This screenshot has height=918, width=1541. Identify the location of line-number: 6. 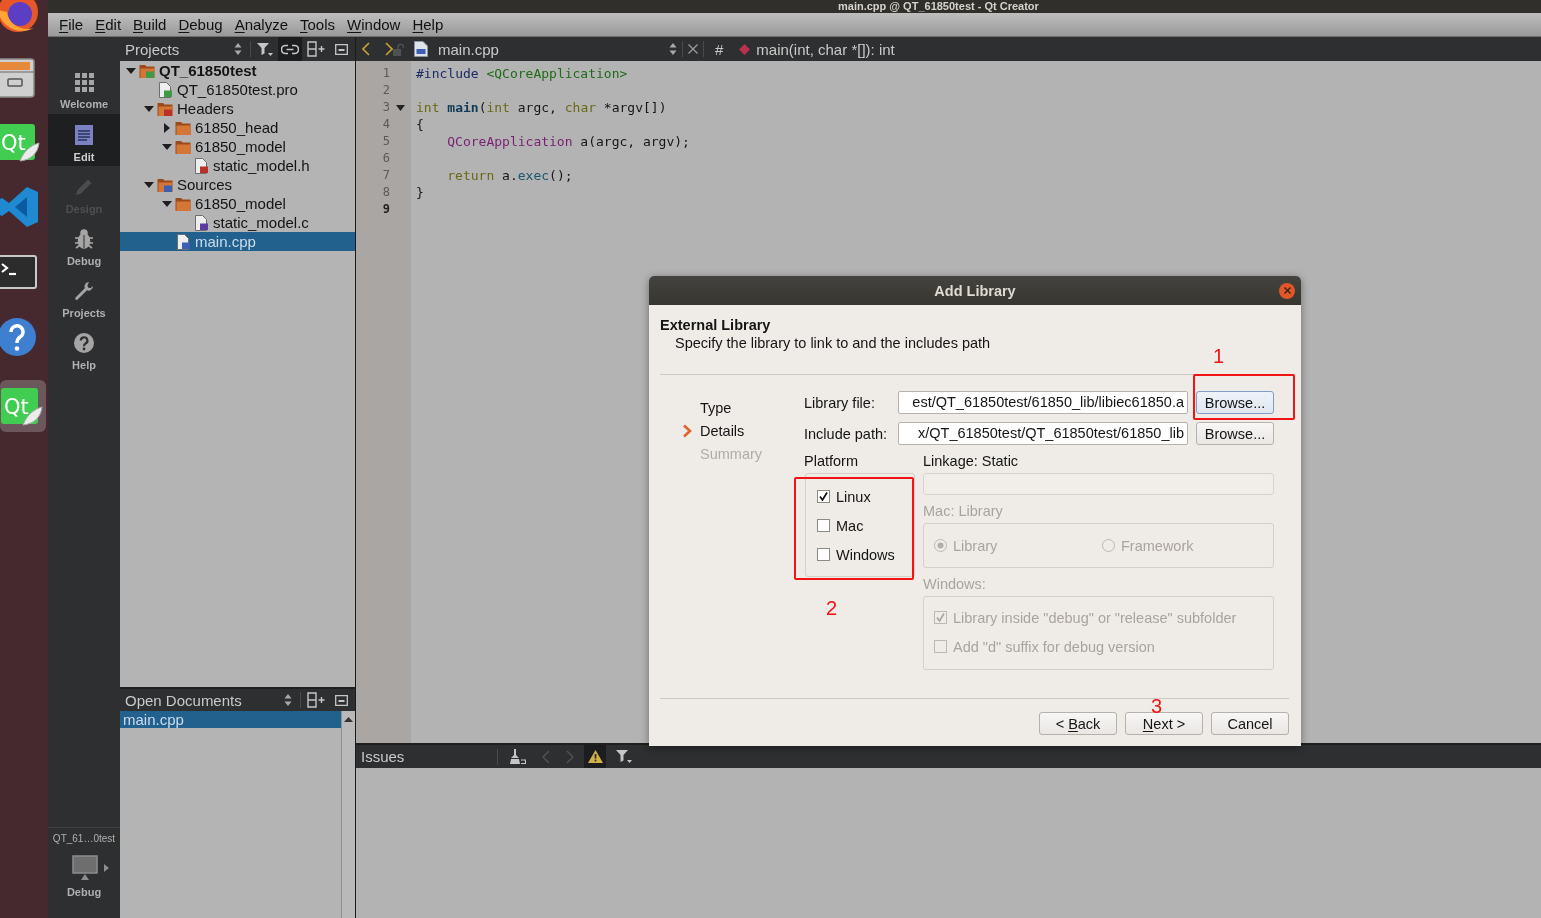
(385, 158).